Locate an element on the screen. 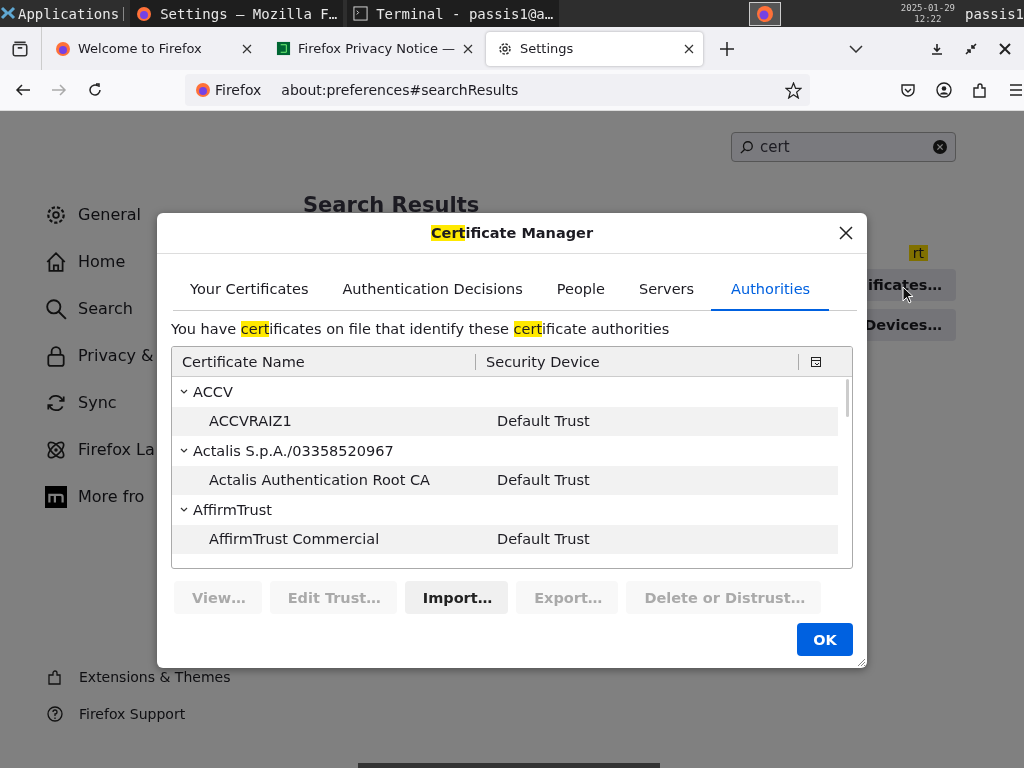 This screenshot has height=768, width=1024. menu-icon is located at coordinates (1016, 90).